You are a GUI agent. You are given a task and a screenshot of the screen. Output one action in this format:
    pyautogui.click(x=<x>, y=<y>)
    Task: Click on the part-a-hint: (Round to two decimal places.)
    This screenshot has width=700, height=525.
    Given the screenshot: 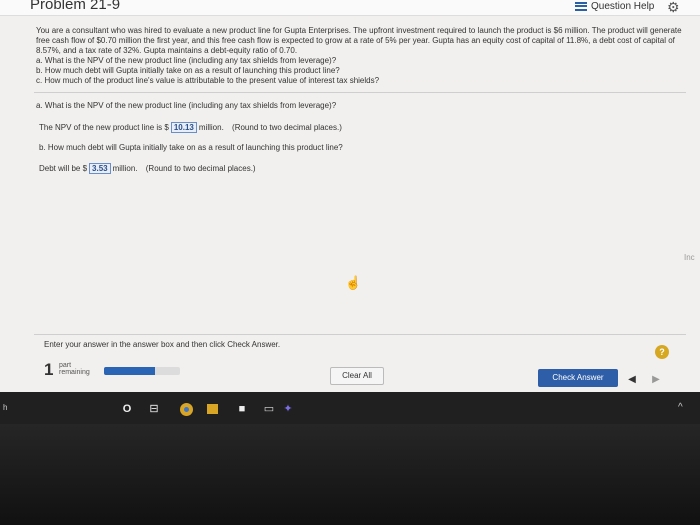 What is the action you would take?
    pyautogui.click(x=287, y=127)
    